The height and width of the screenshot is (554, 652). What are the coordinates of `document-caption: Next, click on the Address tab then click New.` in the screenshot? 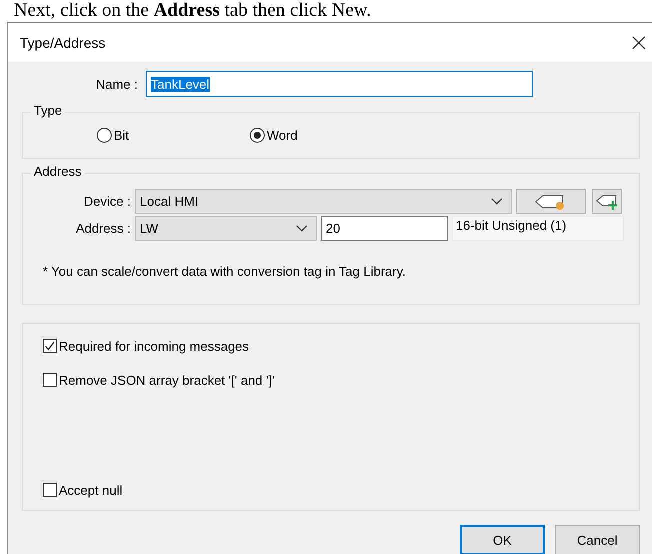 It's located at (193, 10).